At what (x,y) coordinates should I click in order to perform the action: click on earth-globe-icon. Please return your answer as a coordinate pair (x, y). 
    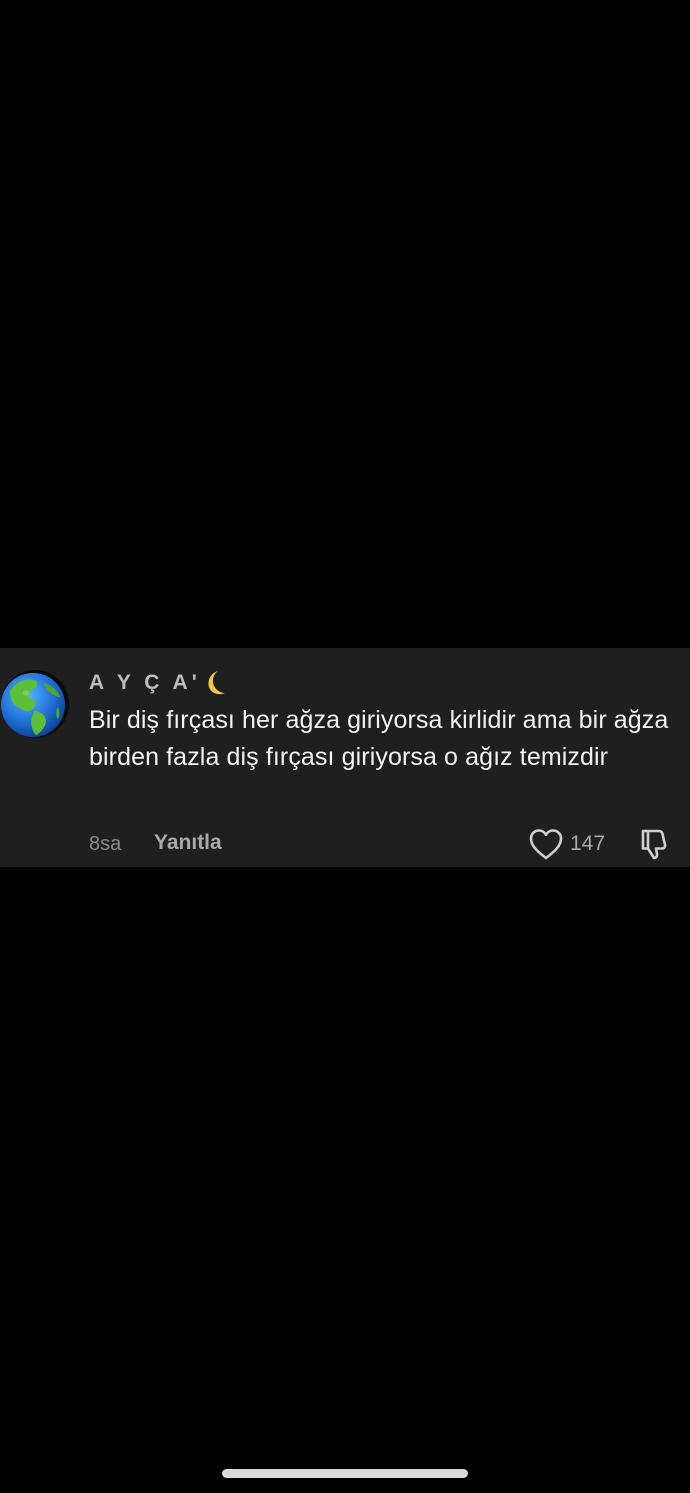
    Looking at the image, I should click on (35, 704).